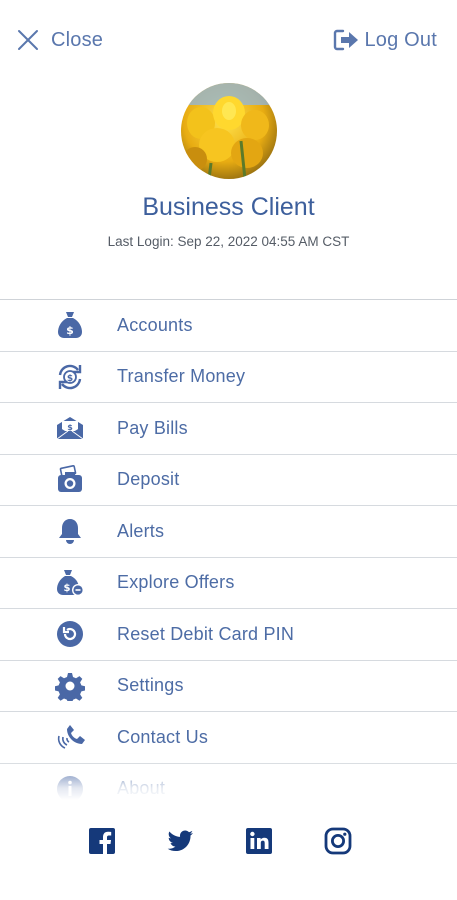 The width and height of the screenshot is (457, 900). I want to click on instagram-link, so click(338, 841).